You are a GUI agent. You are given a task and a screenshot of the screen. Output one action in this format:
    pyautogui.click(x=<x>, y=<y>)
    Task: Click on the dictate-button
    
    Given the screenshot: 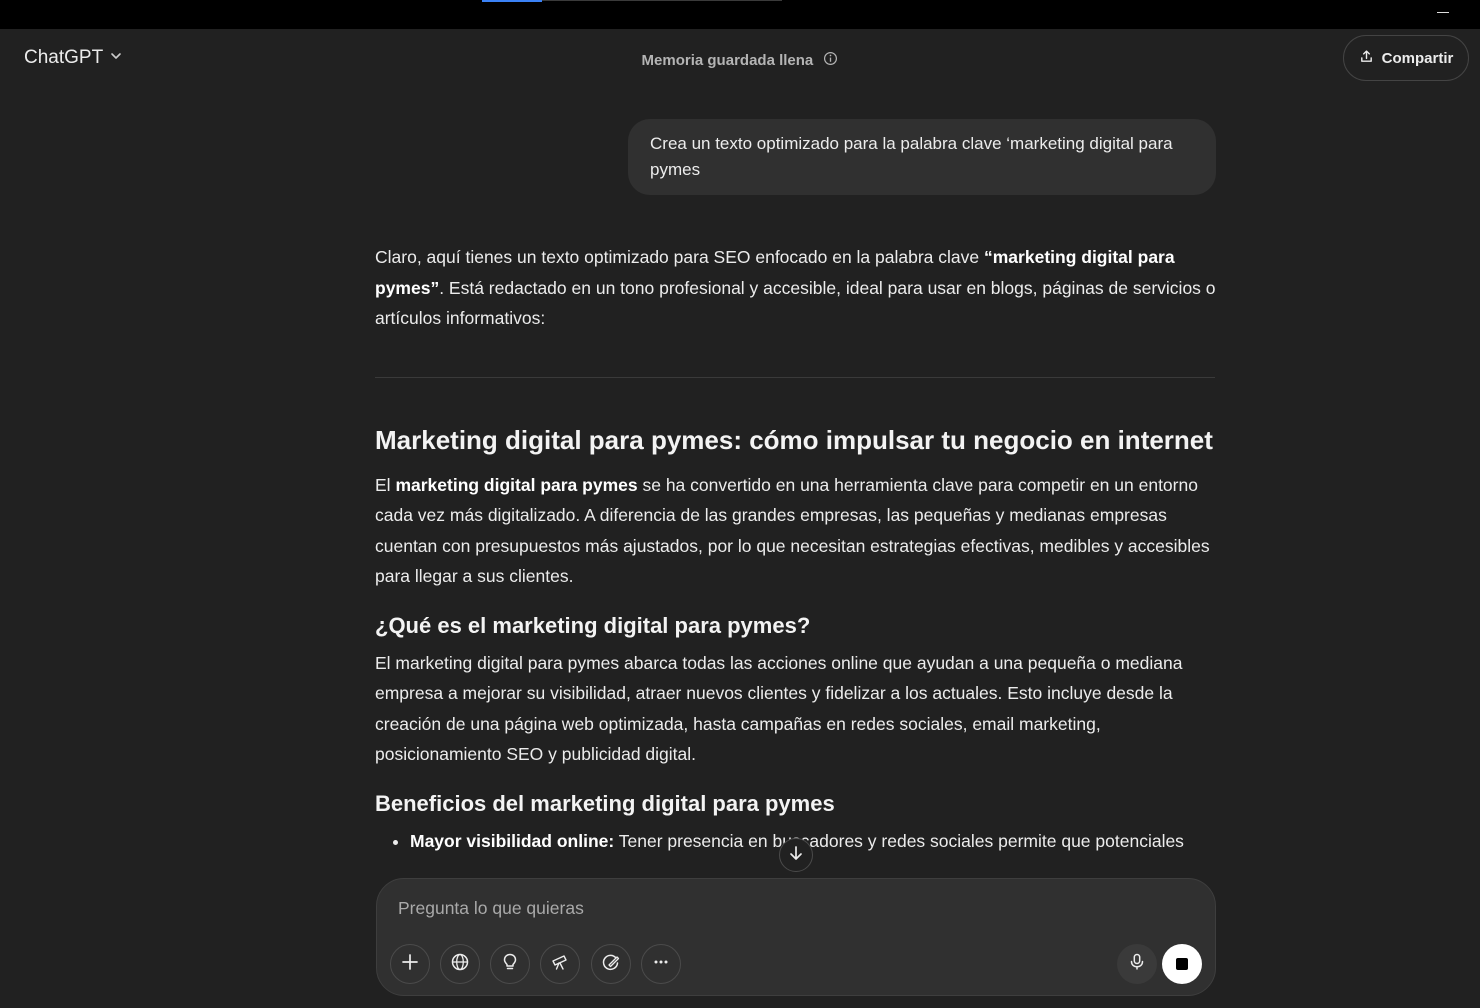 What is the action you would take?
    pyautogui.click(x=1137, y=964)
    